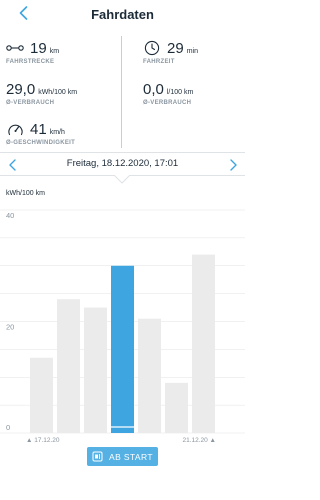  What do you see at coordinates (175, 48) in the screenshot?
I see `duration-value: 29` at bounding box center [175, 48].